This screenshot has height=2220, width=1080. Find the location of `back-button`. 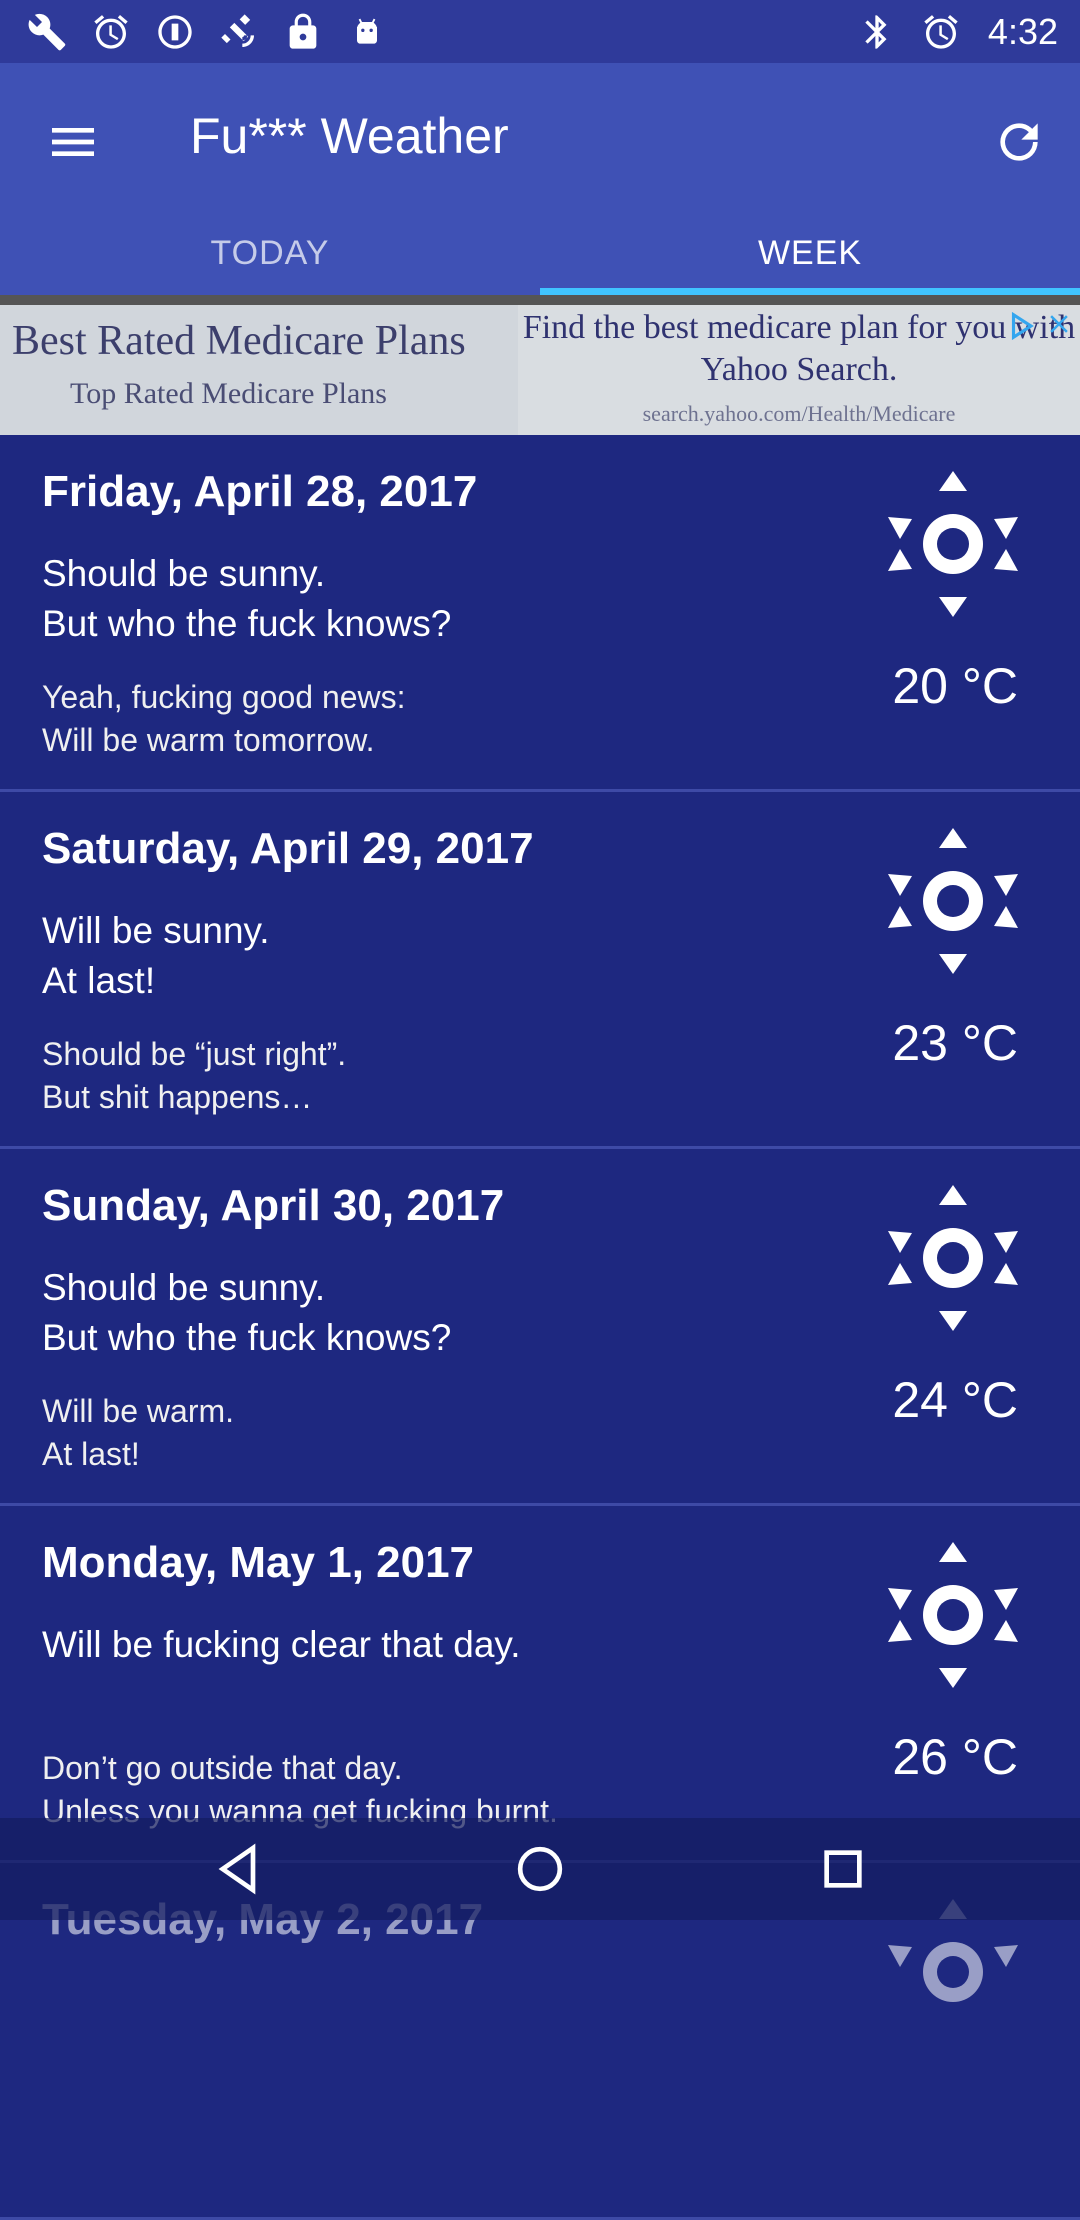

back-button is located at coordinates (239, 1869).